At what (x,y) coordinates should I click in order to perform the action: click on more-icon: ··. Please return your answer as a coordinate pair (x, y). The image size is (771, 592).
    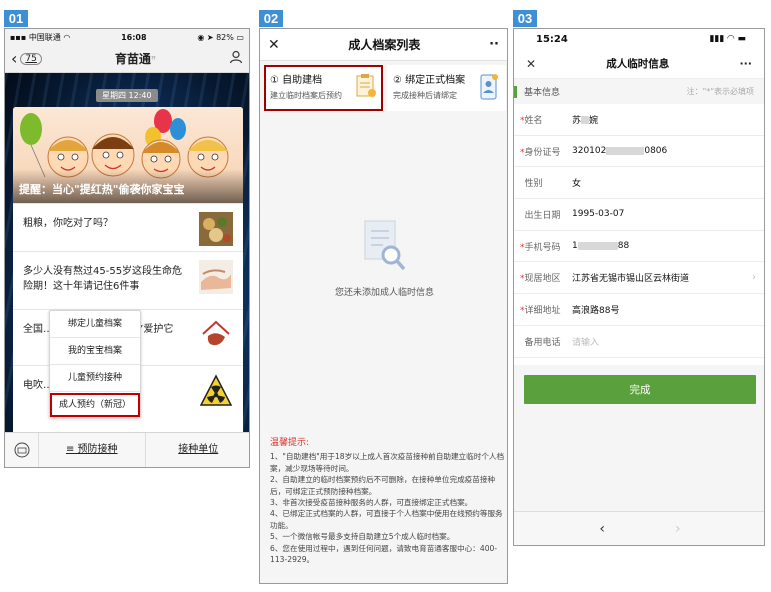
    Looking at the image, I should click on (494, 44).